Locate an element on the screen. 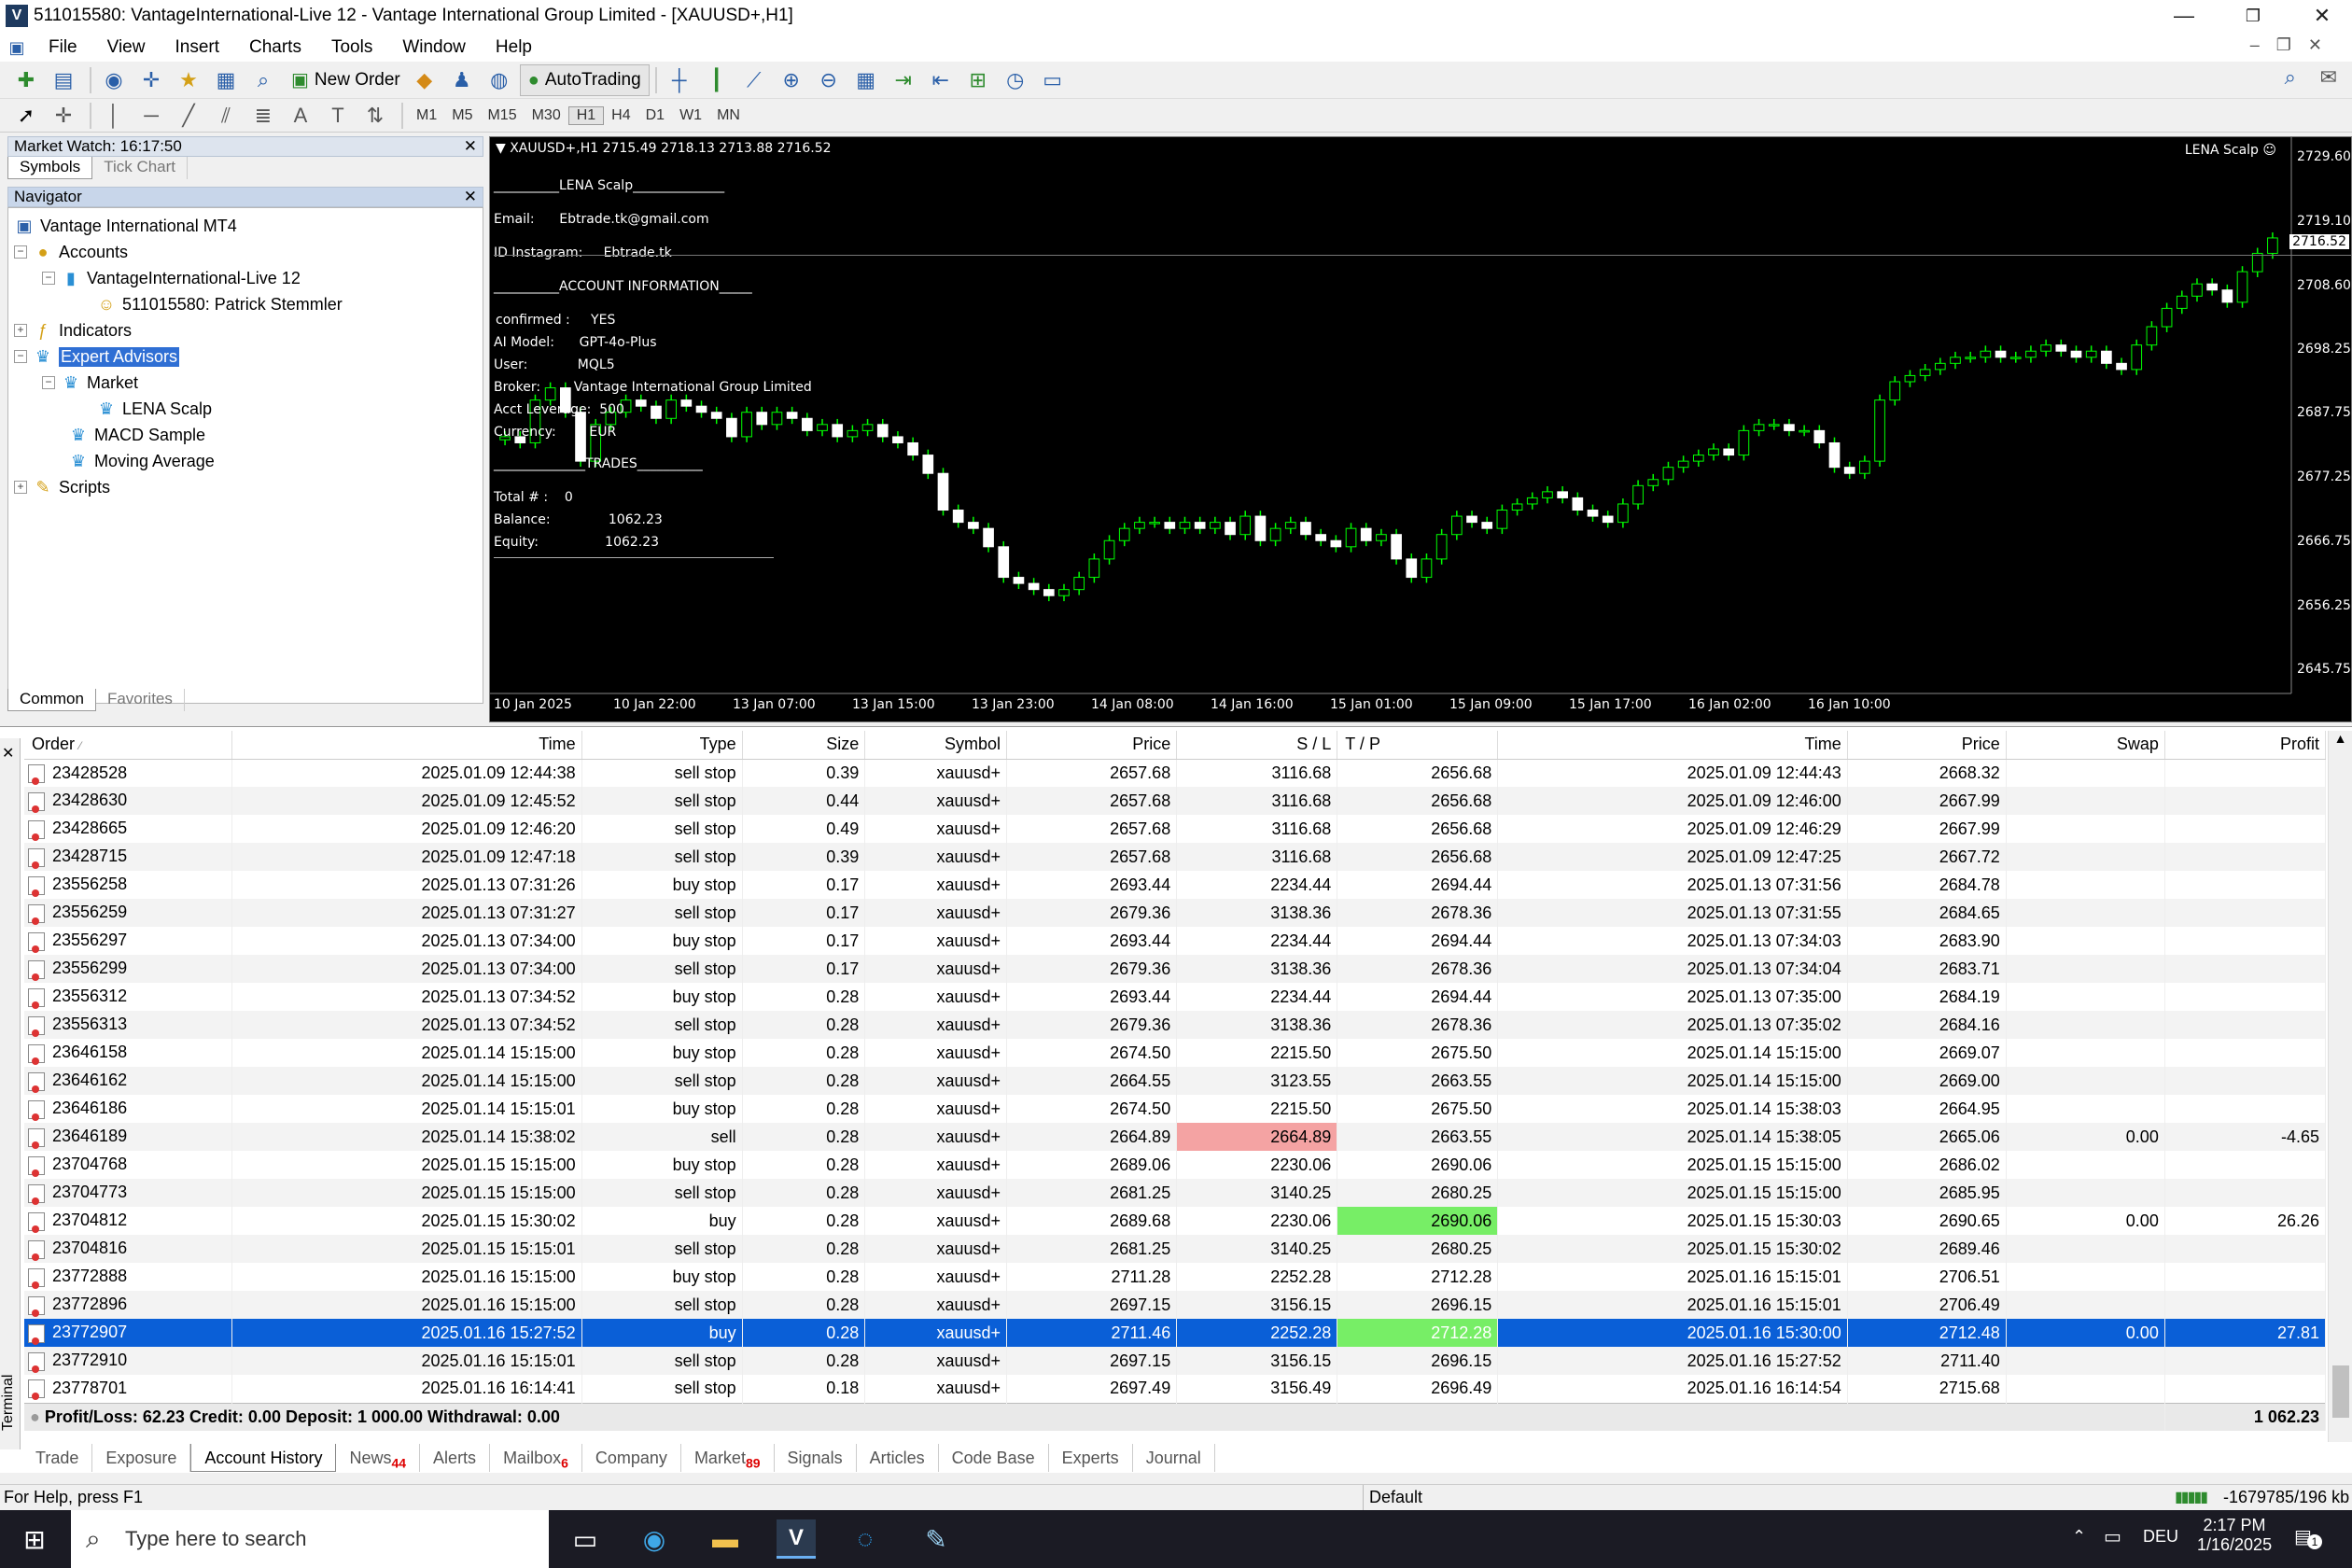 The image size is (2352, 1568). menu-window: Window is located at coordinates (434, 48).